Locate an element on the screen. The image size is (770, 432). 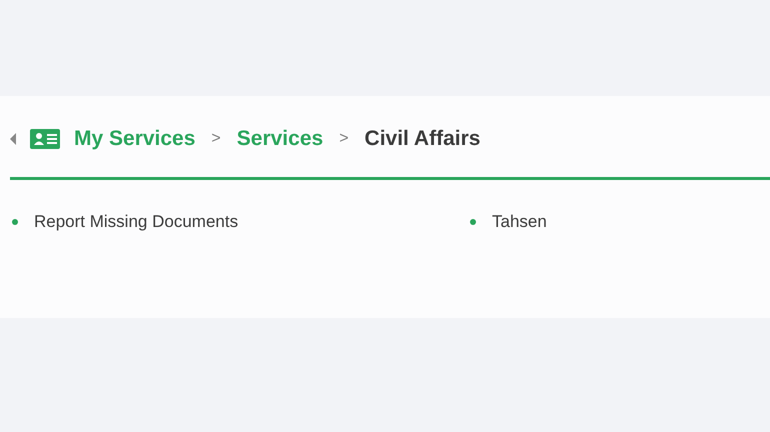
id-card-icon is located at coordinates (45, 138).